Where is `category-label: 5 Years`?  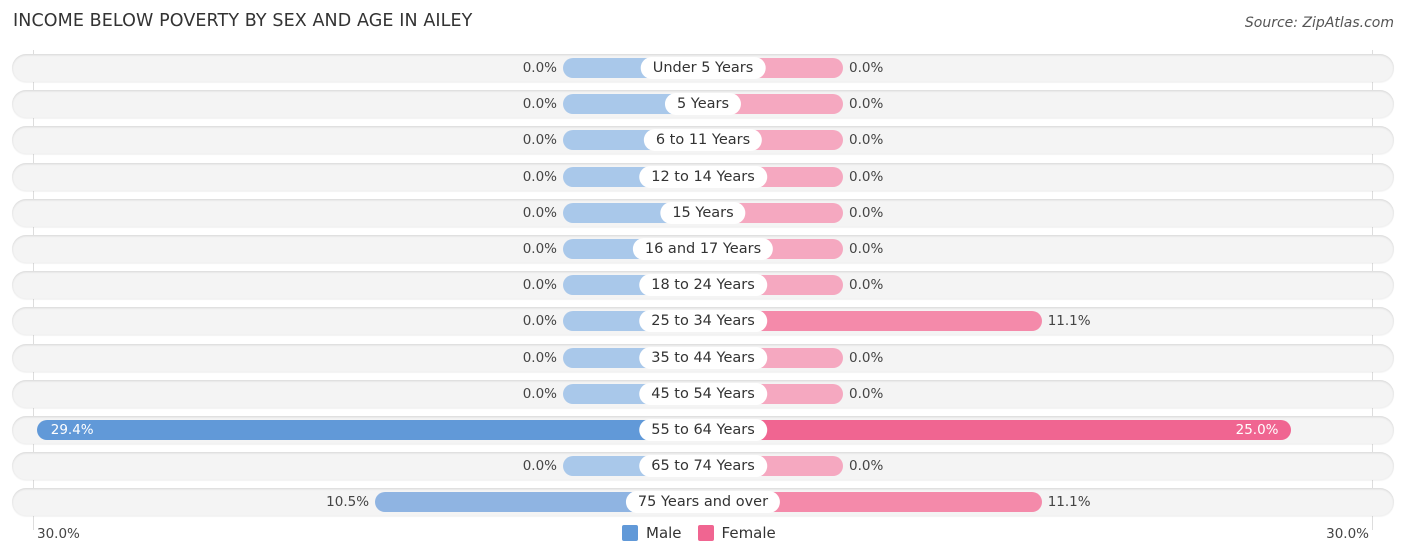
category-label: 5 Years is located at coordinates (703, 104).